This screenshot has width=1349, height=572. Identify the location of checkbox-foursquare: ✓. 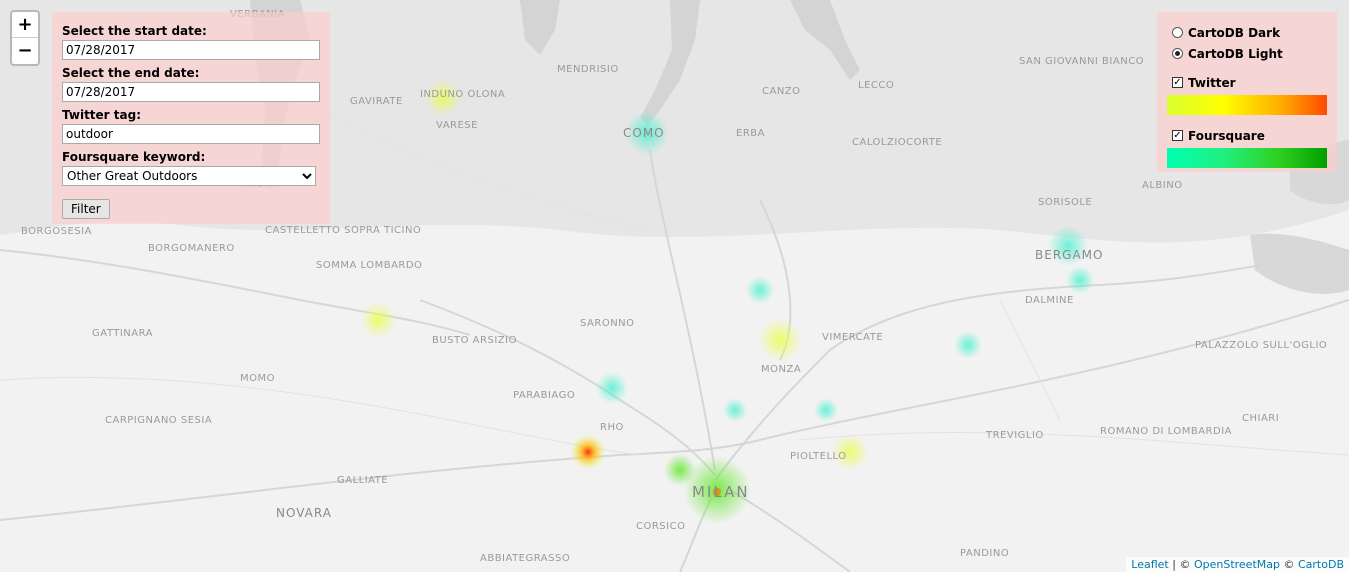
(1177, 135).